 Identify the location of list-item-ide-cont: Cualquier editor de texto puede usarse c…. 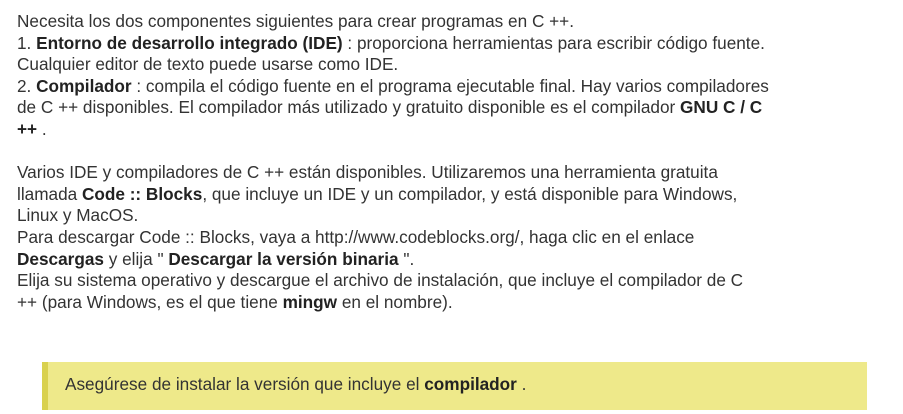
(208, 64).